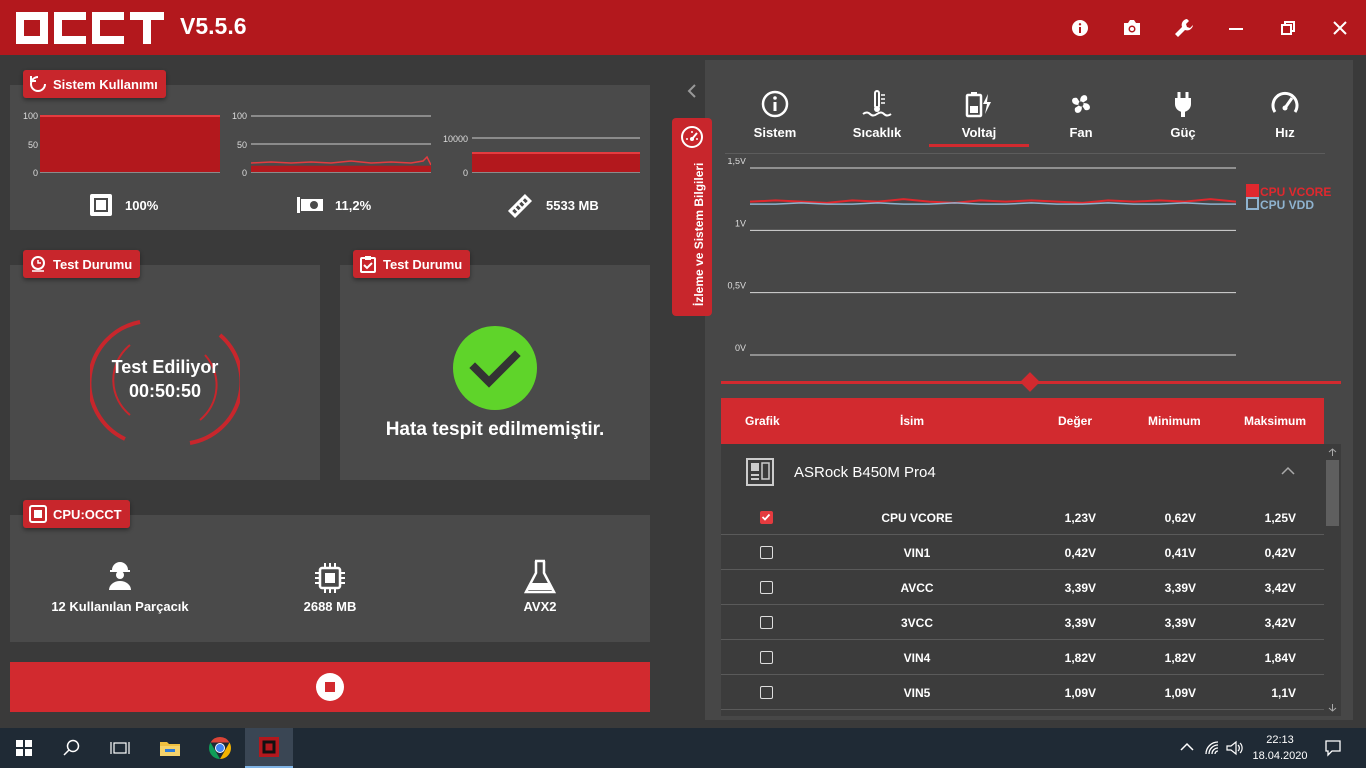 Image resolution: width=1366 pixels, height=768 pixels. I want to click on threads-text: 12 Kullanılan Parçacık, so click(120, 606).